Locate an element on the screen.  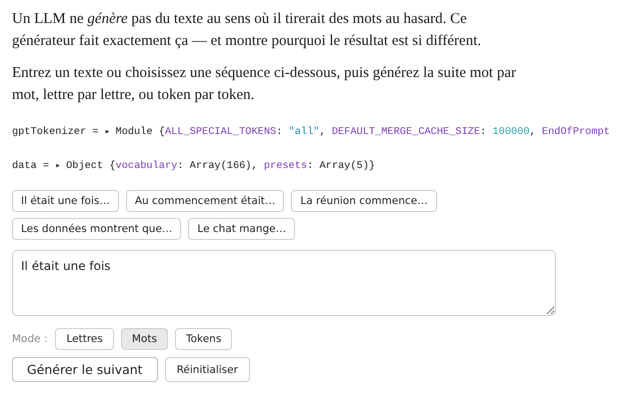
text-input-field: Il était une fois is located at coordinates (284, 283).